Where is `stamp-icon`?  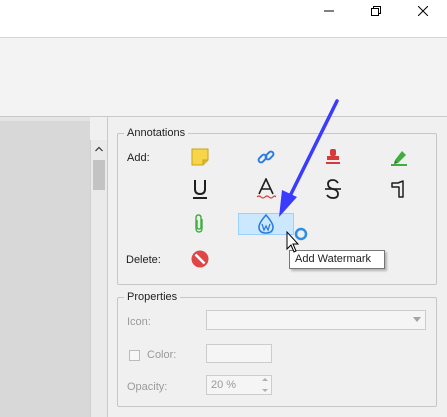 stamp-icon is located at coordinates (333, 156).